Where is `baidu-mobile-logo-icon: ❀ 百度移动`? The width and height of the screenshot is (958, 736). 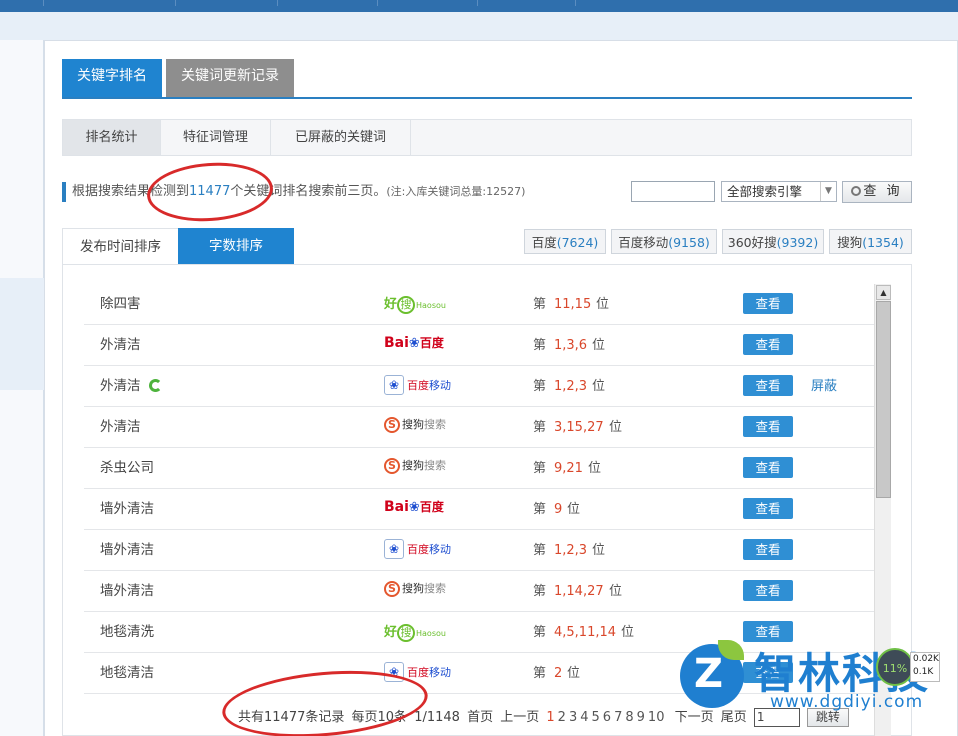
baidu-mobile-logo-icon: ❀ 百度移动 is located at coordinates (424, 550).